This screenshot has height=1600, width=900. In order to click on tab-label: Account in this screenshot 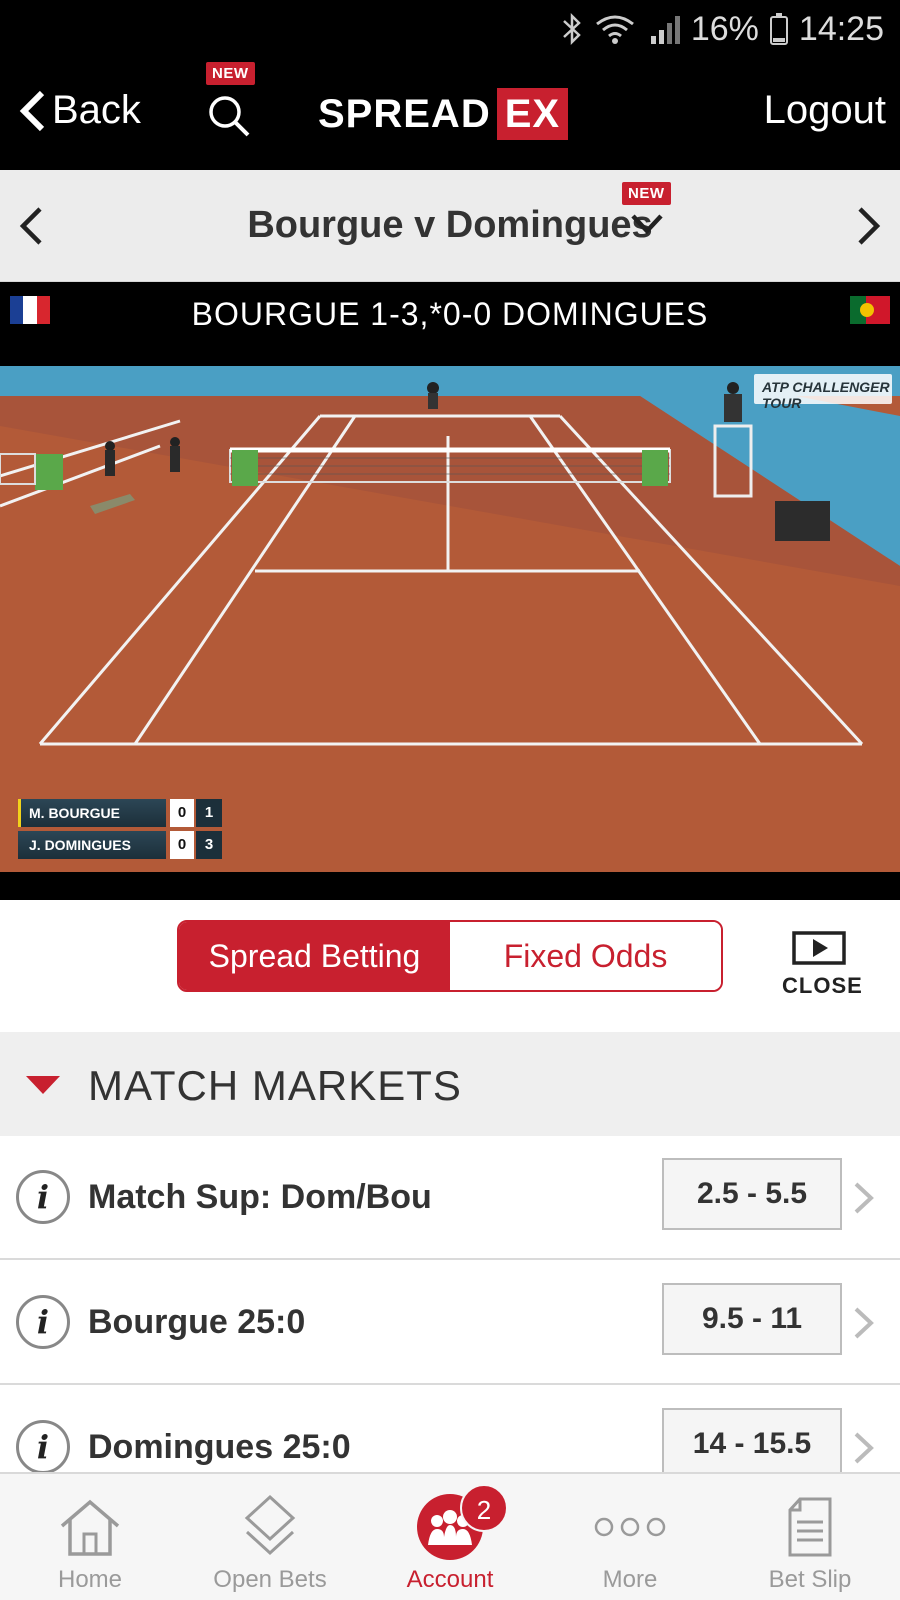, I will do `click(450, 1579)`.